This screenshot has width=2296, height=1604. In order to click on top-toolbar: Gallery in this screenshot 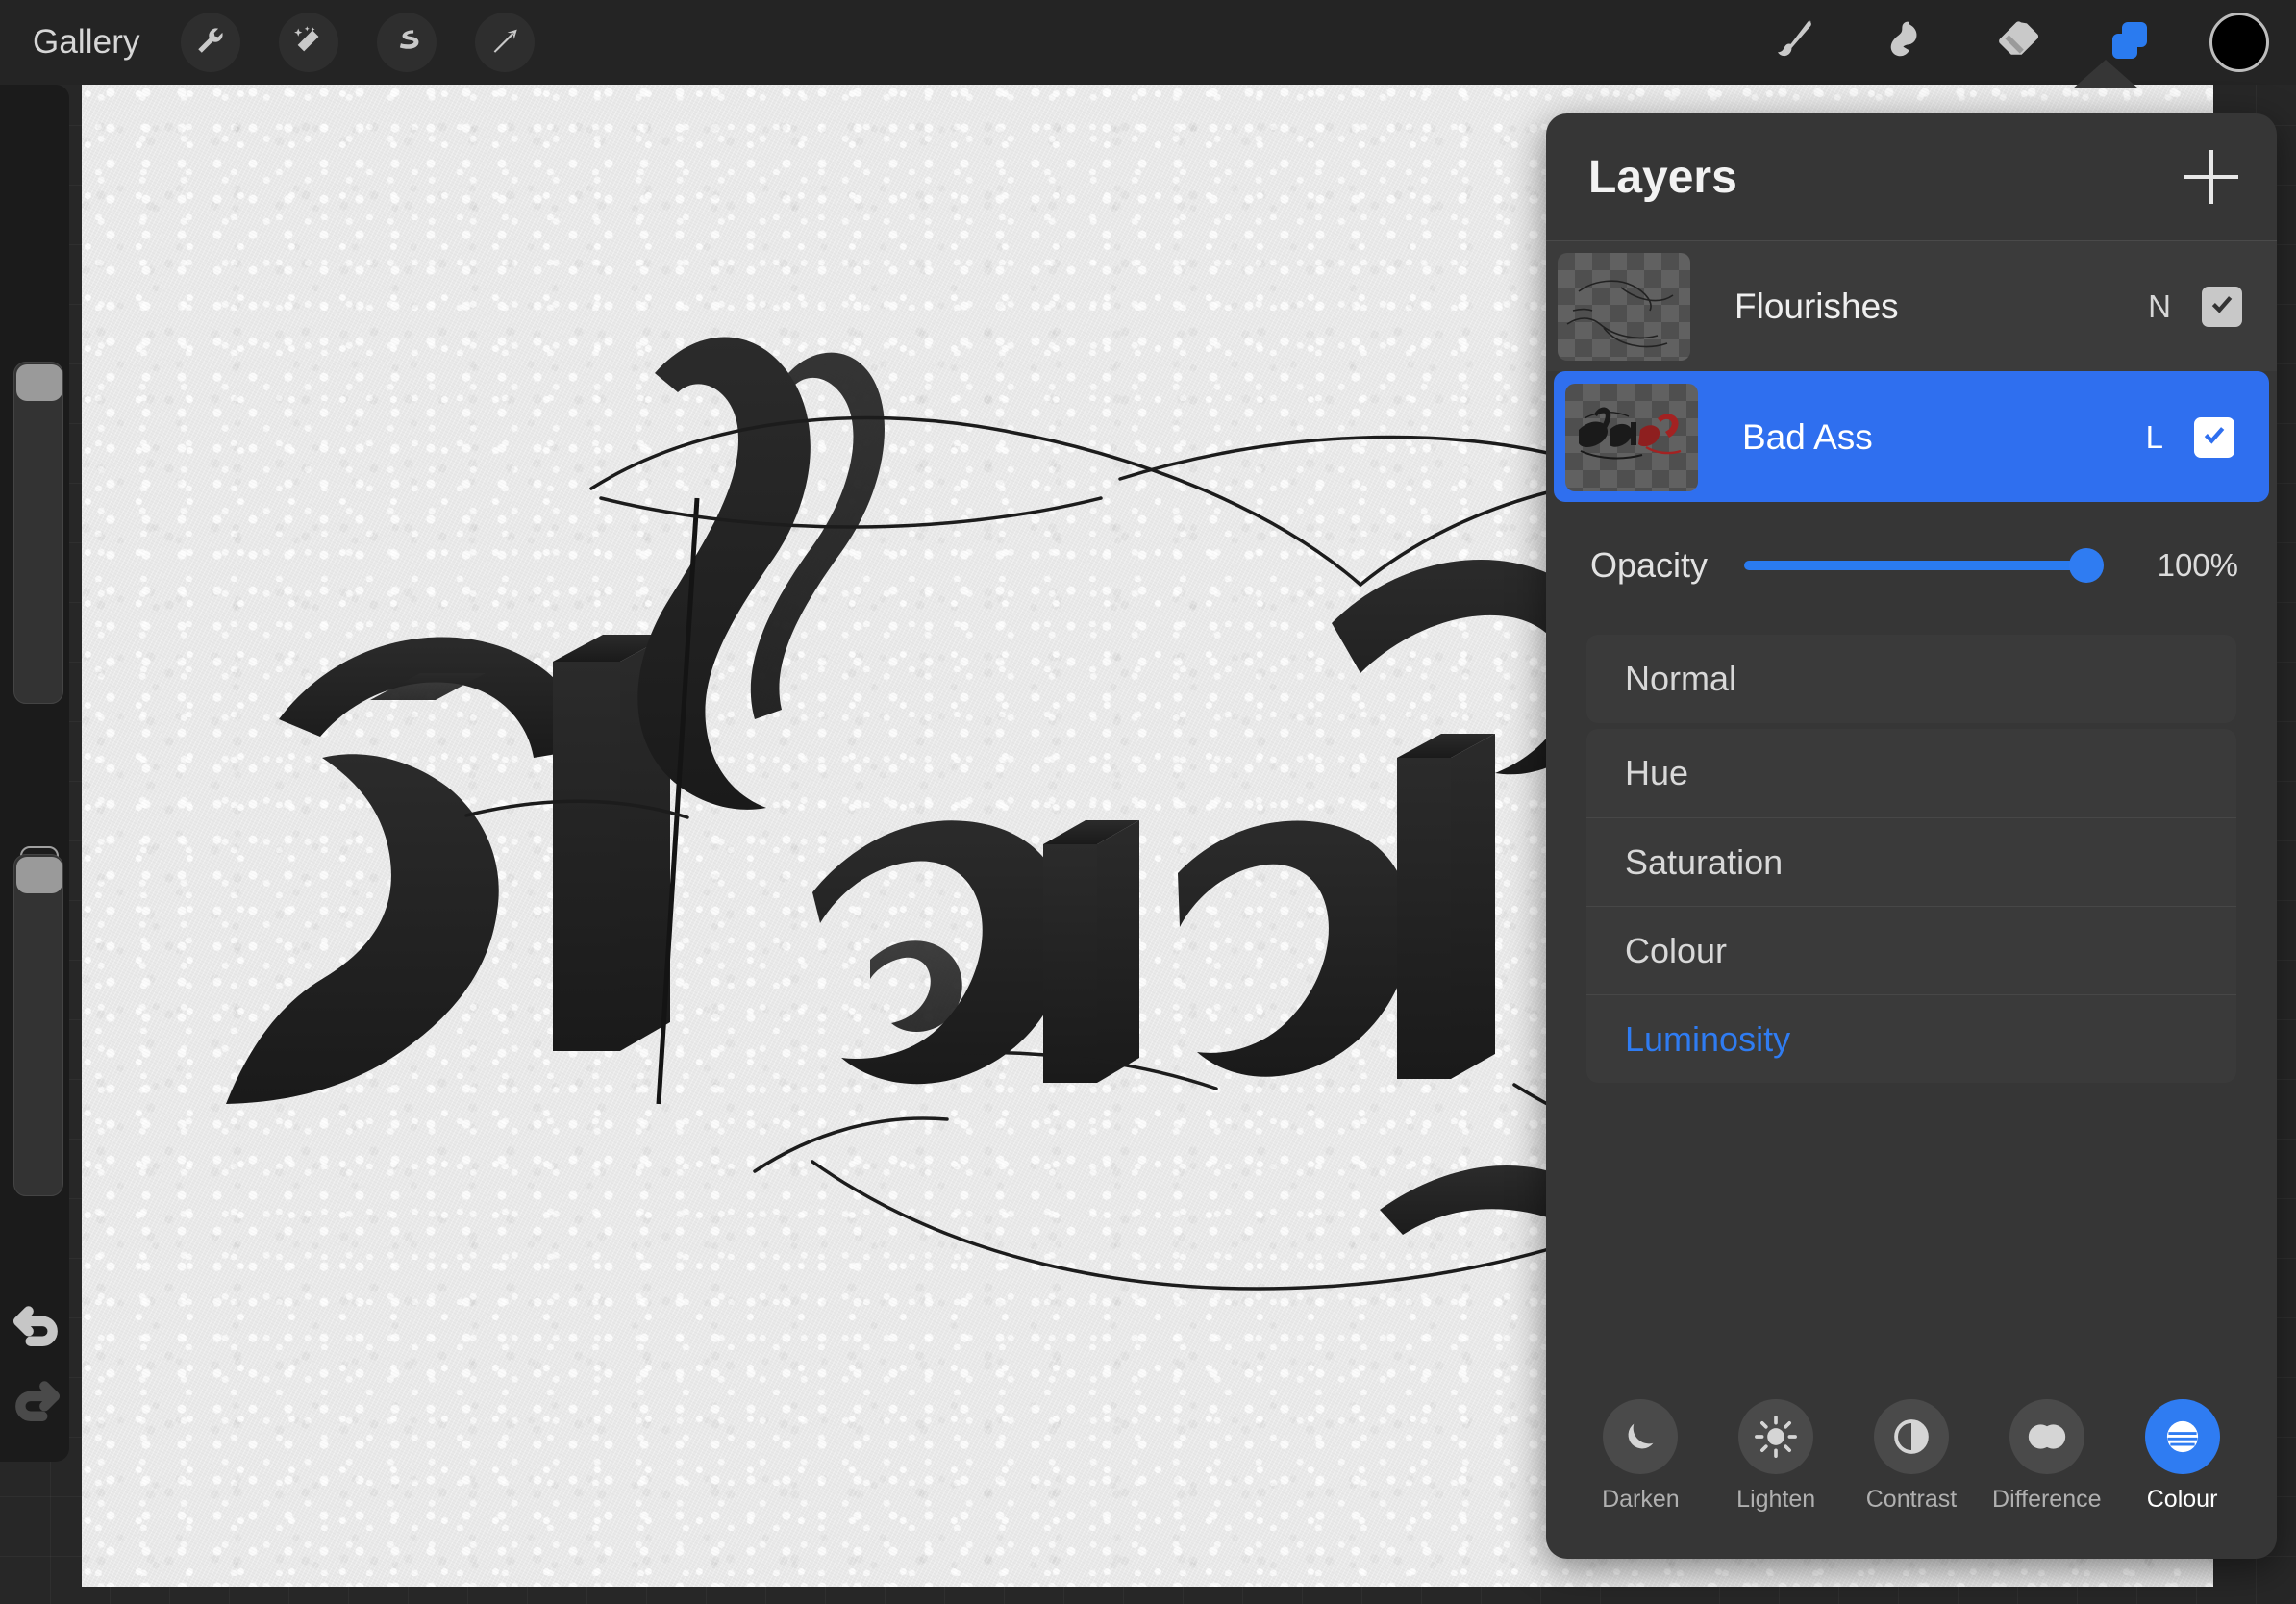, I will do `click(1148, 42)`.